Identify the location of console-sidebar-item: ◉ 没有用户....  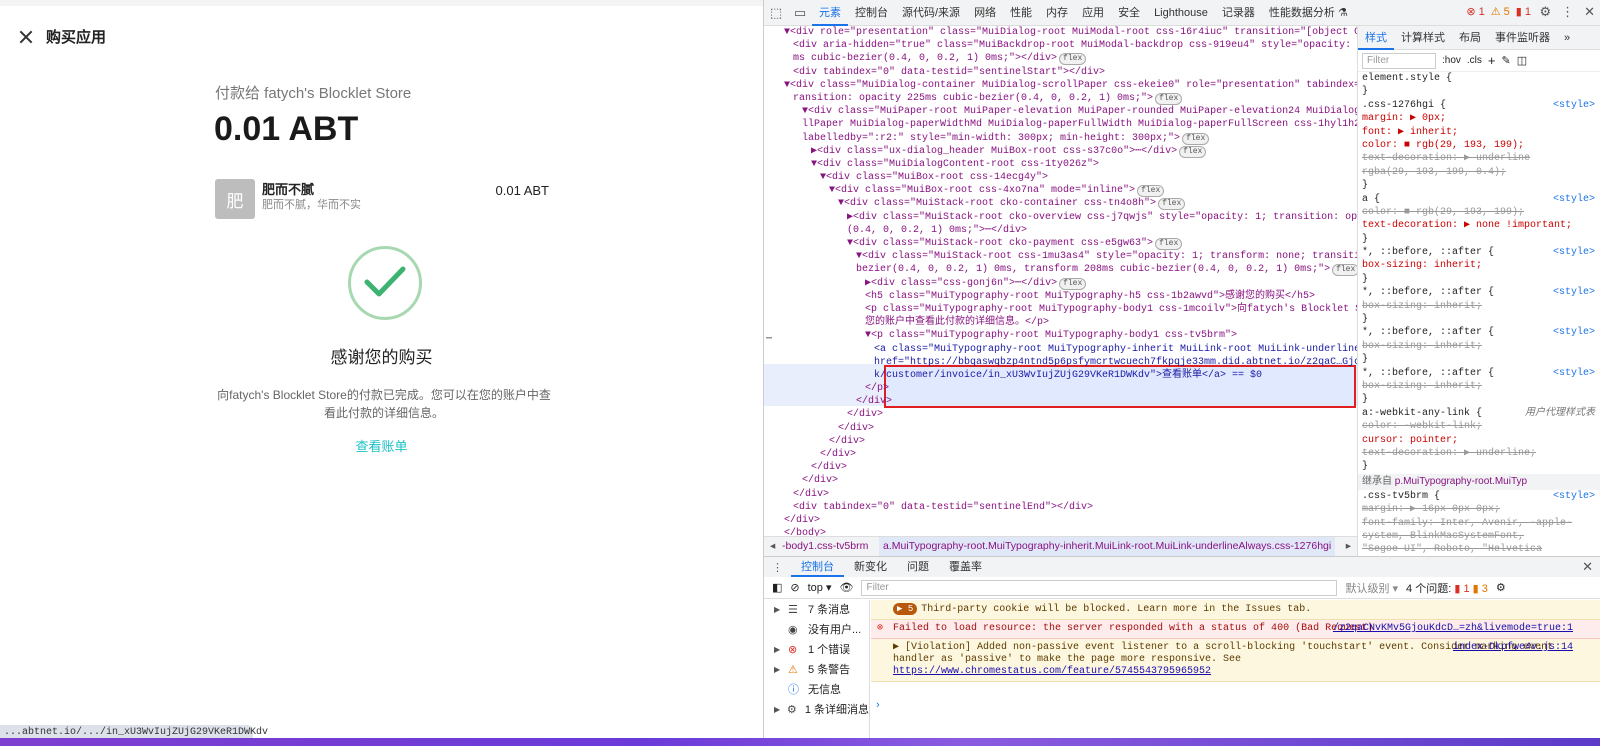
(816, 630).